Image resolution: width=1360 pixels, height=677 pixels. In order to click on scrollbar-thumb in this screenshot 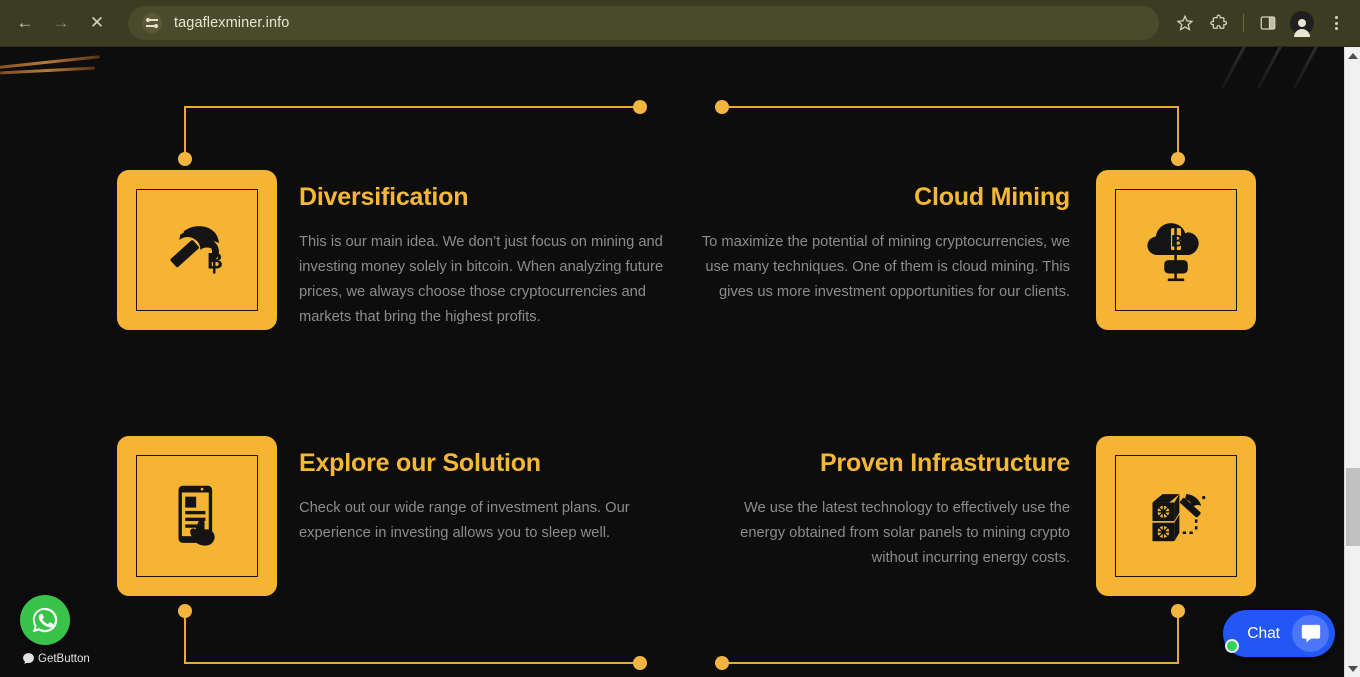, I will do `click(1353, 507)`.